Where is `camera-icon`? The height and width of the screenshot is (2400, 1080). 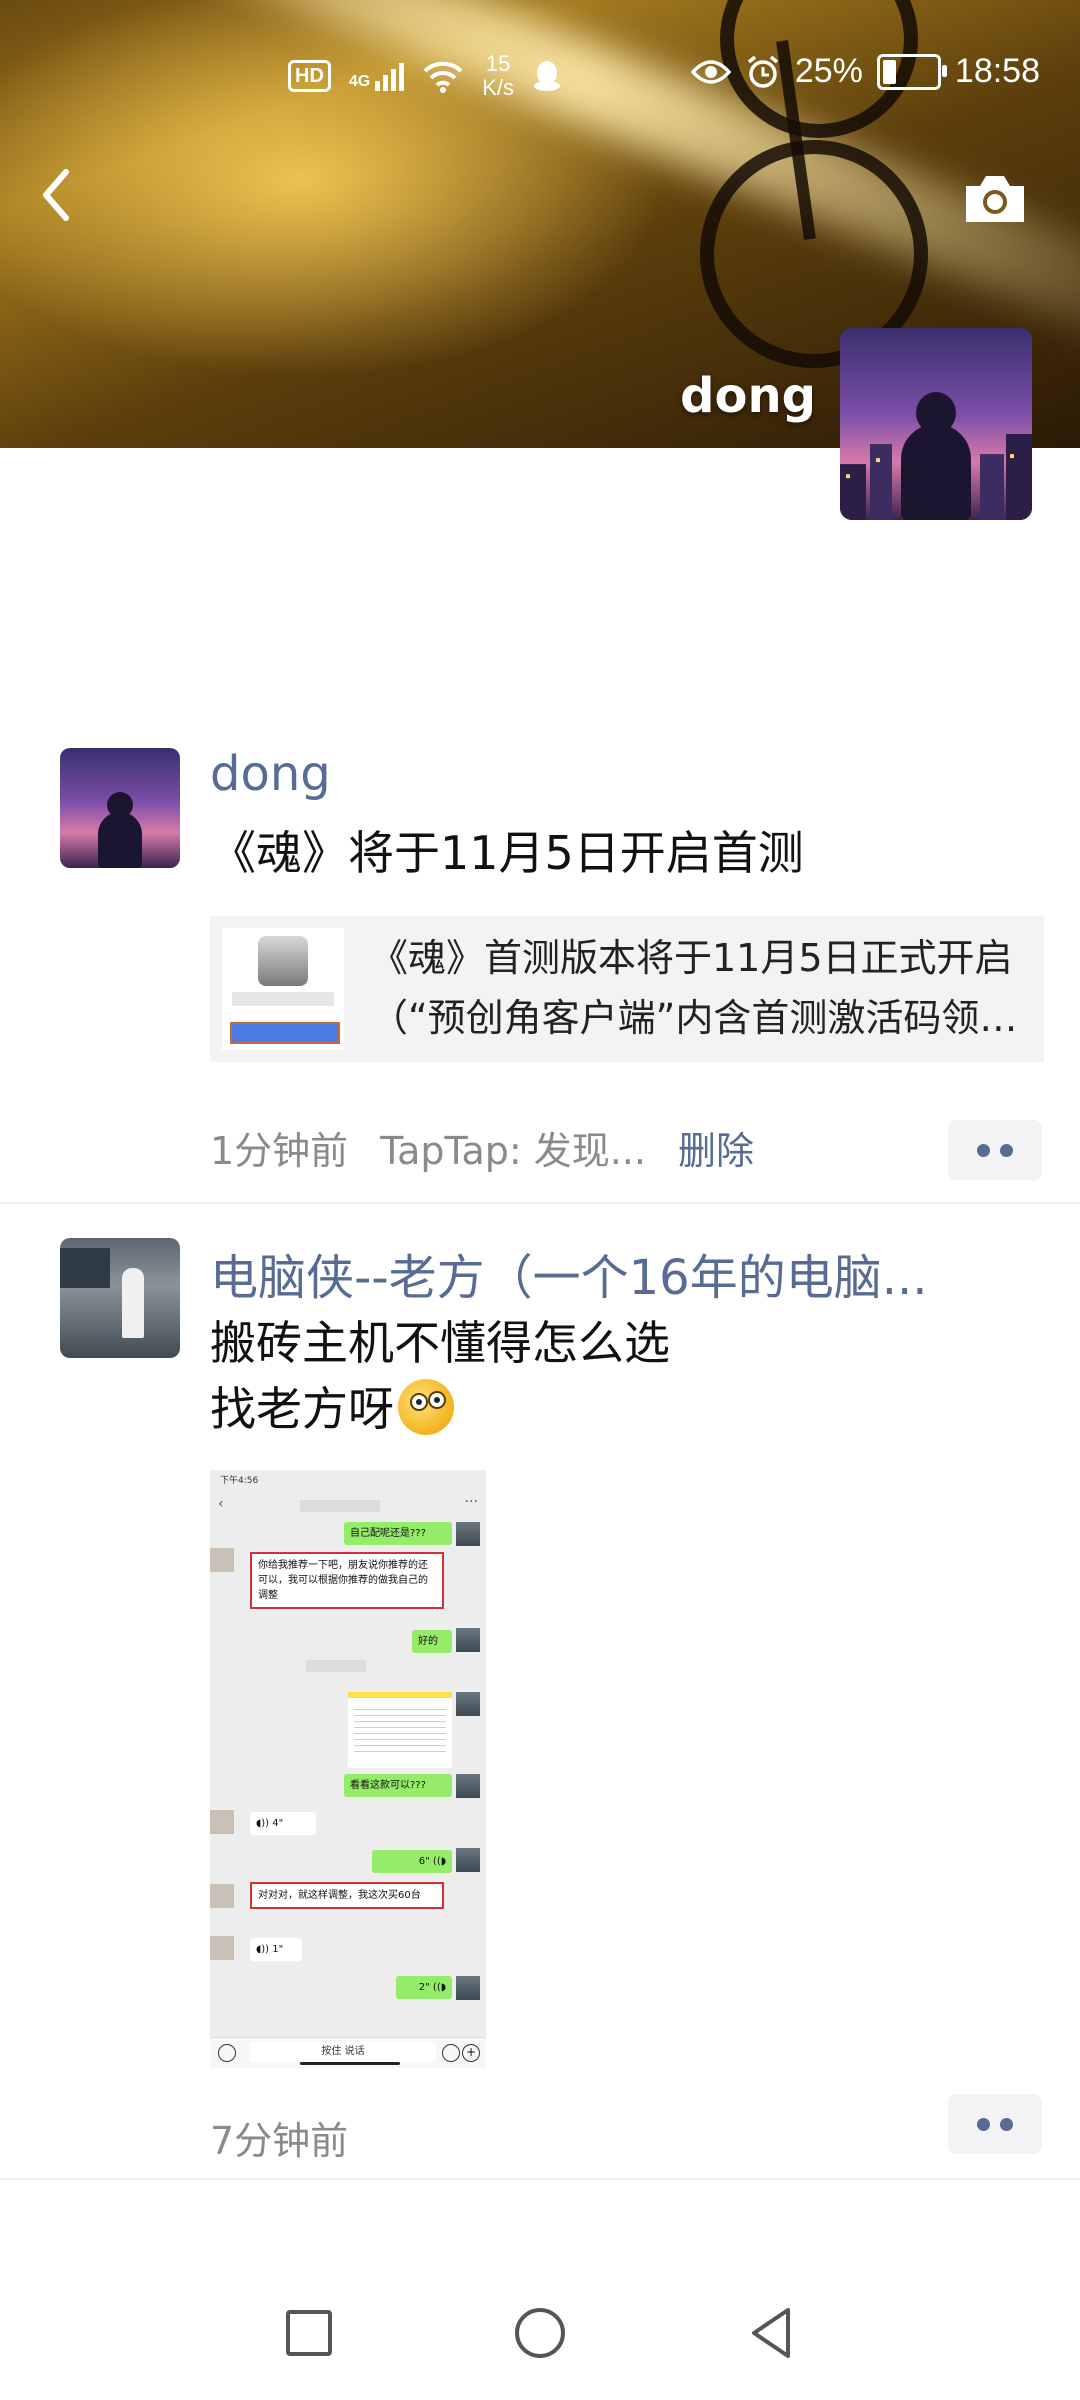 camera-icon is located at coordinates (995, 198).